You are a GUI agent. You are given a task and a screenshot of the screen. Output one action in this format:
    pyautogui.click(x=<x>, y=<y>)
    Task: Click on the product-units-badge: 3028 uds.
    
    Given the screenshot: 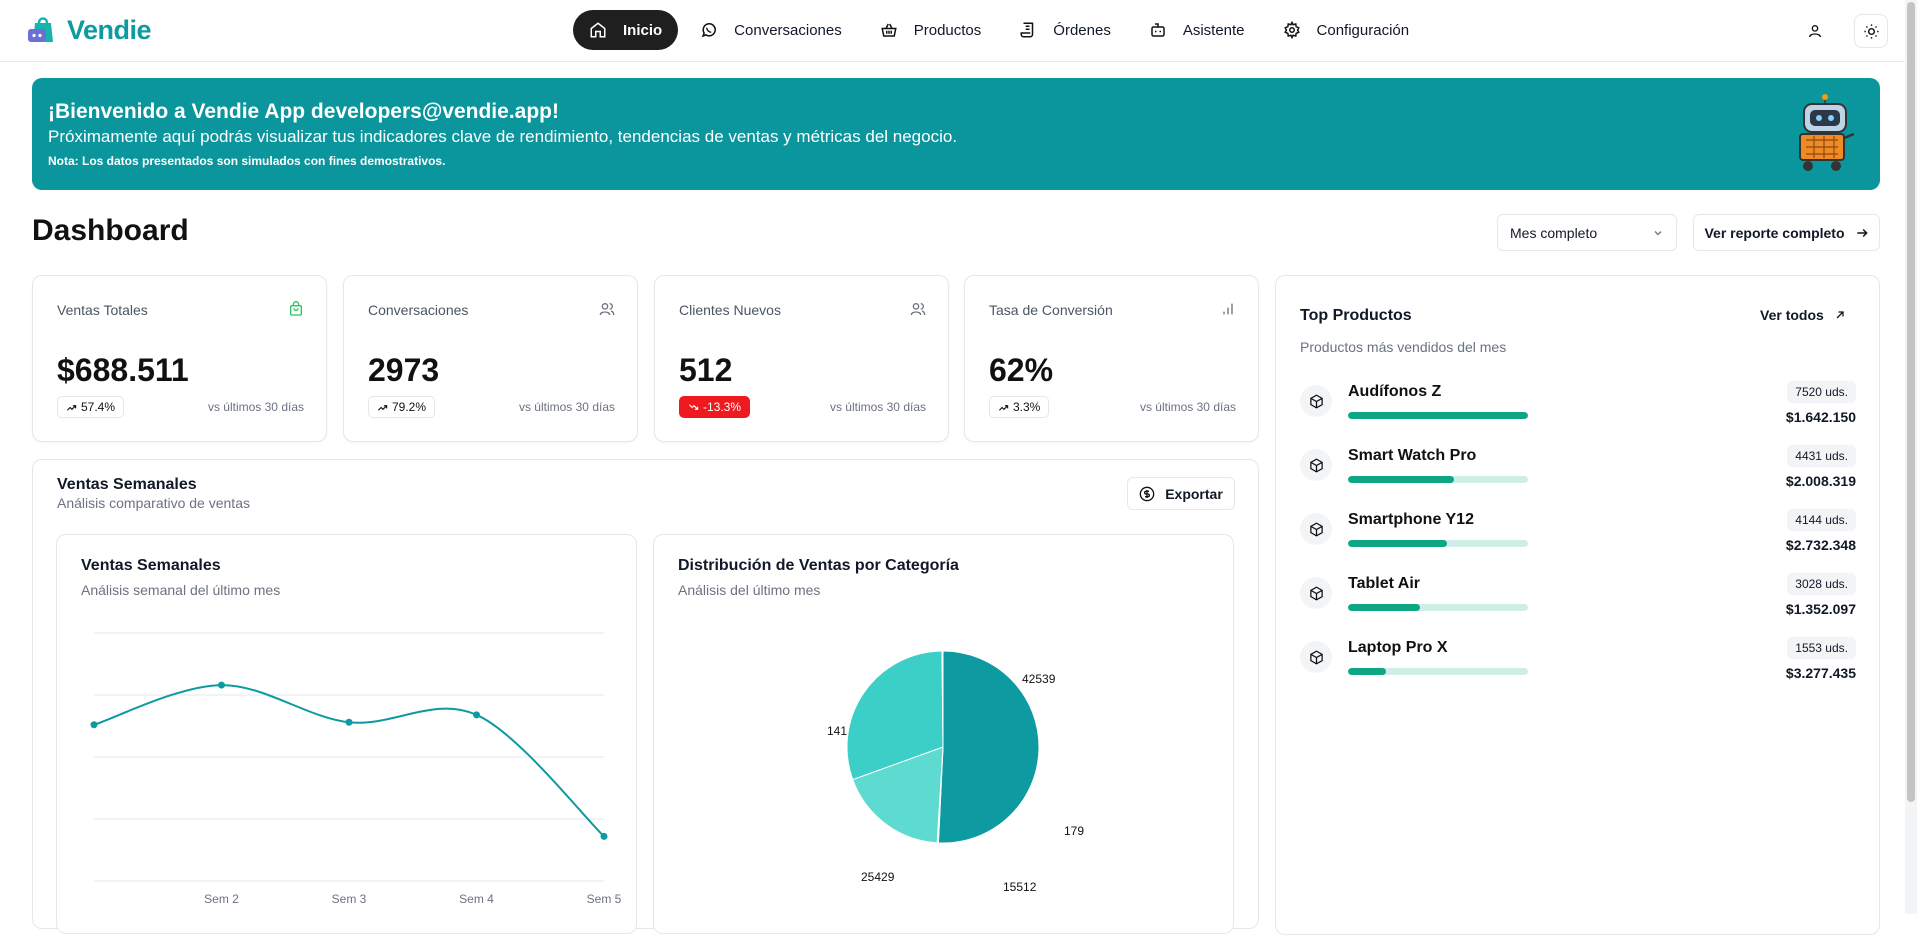 What is the action you would take?
    pyautogui.click(x=1821, y=584)
    